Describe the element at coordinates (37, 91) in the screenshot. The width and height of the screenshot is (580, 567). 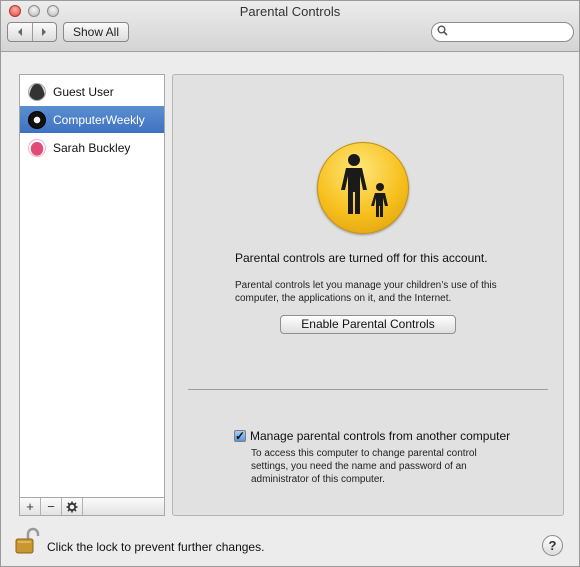
I see `guest-avatar-icon` at that location.